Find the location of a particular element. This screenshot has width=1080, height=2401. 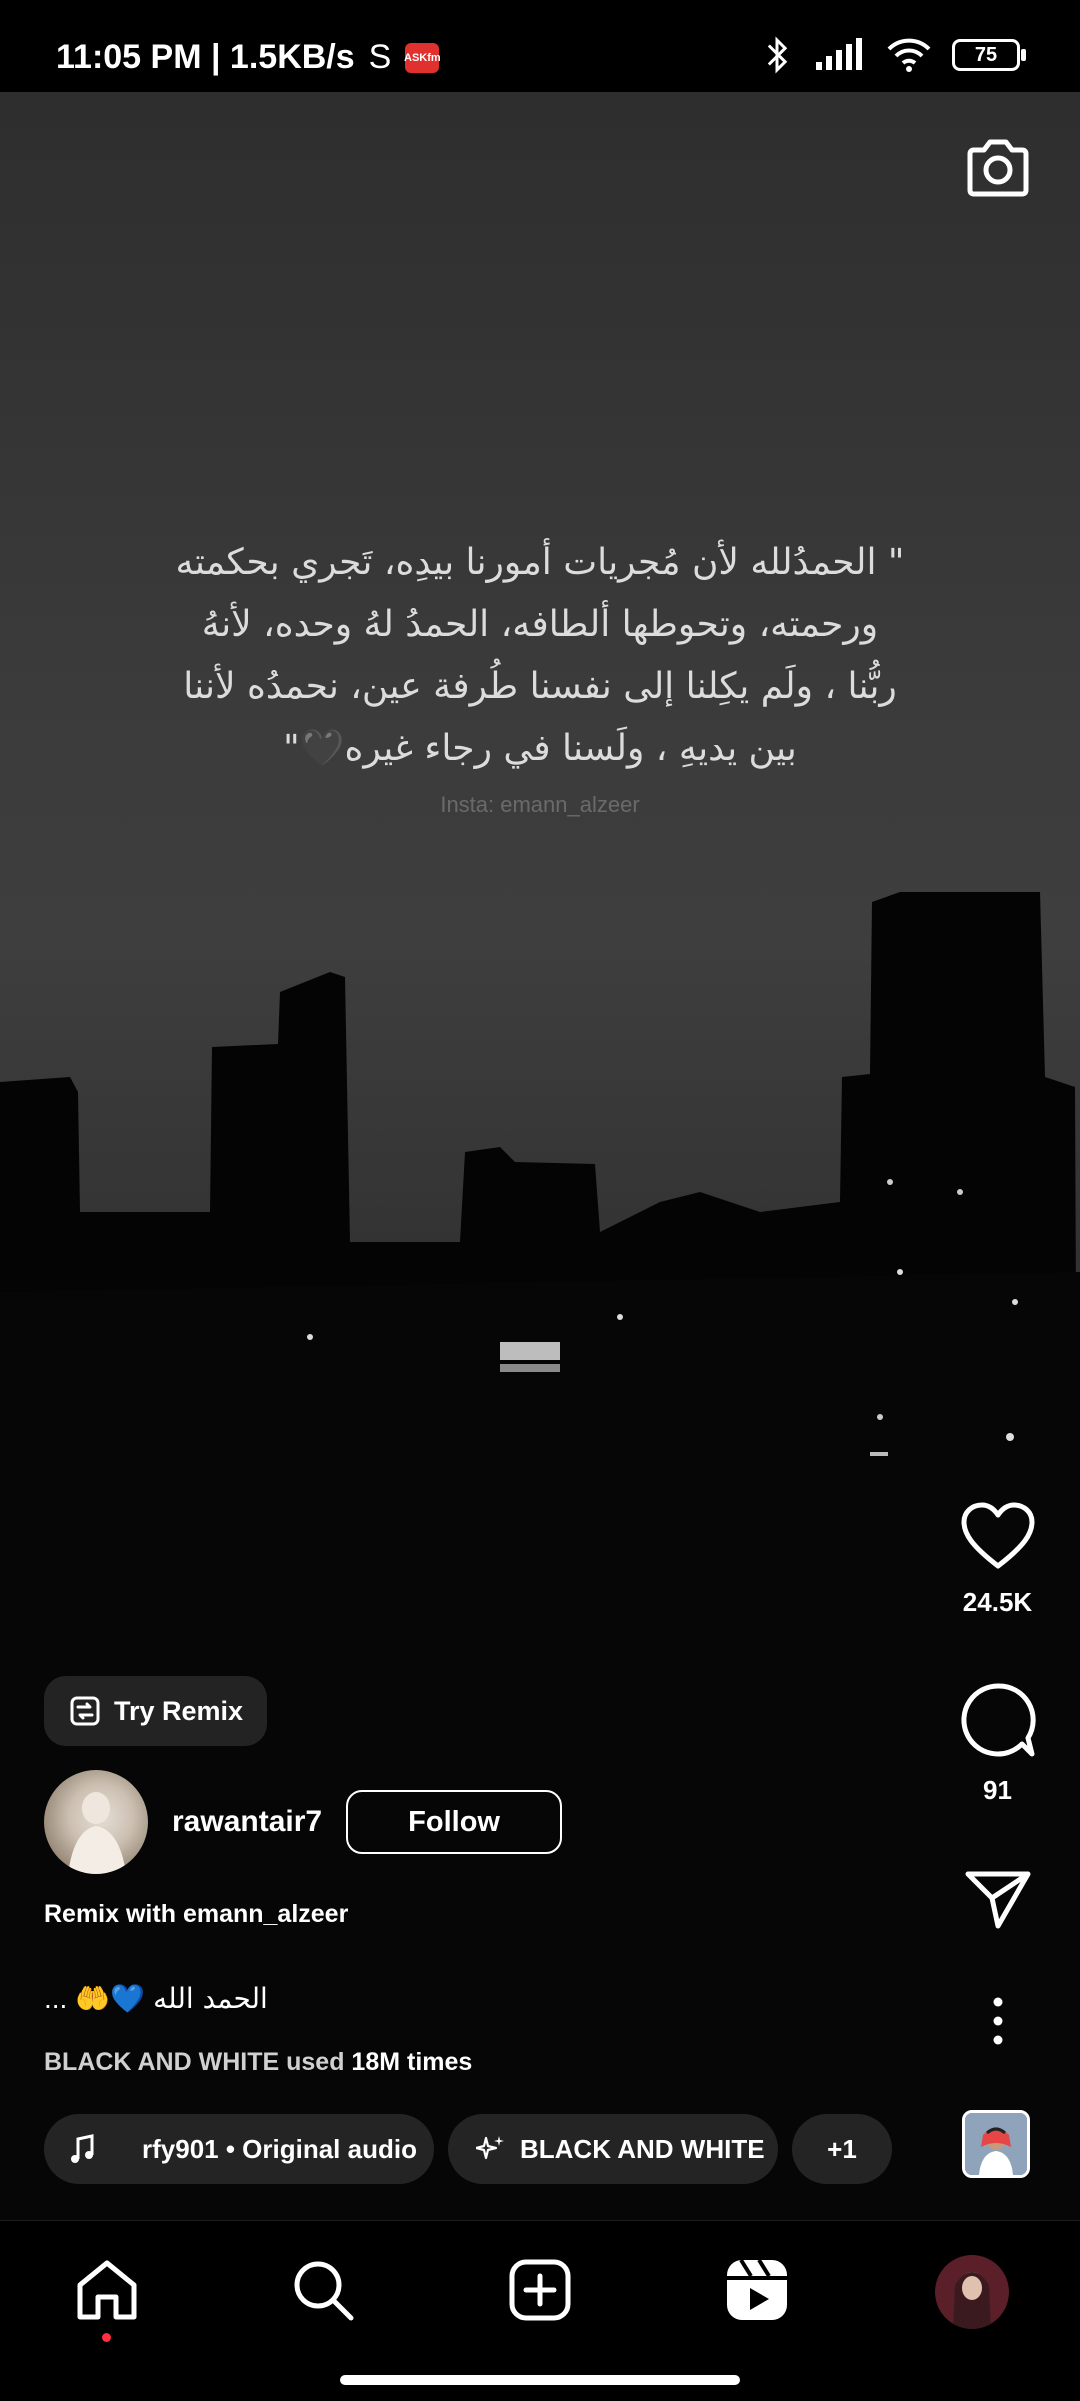

battery-icon: 75 is located at coordinates (989, 55).